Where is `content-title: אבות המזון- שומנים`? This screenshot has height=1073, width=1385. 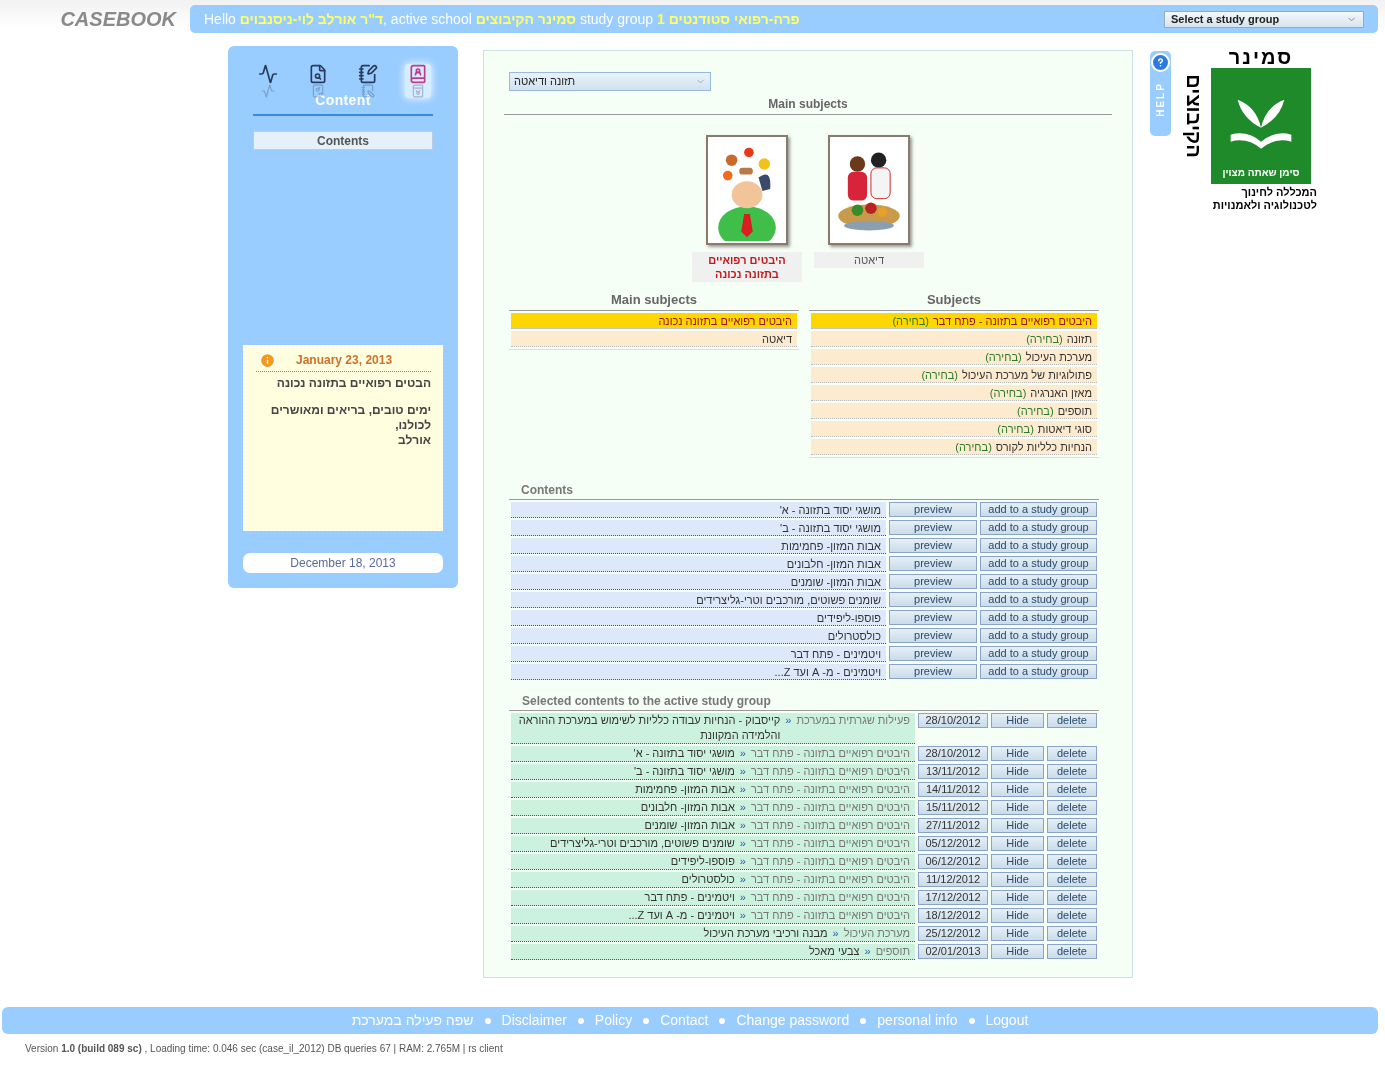
content-title: אבות המזון- שומנים is located at coordinates (698, 581).